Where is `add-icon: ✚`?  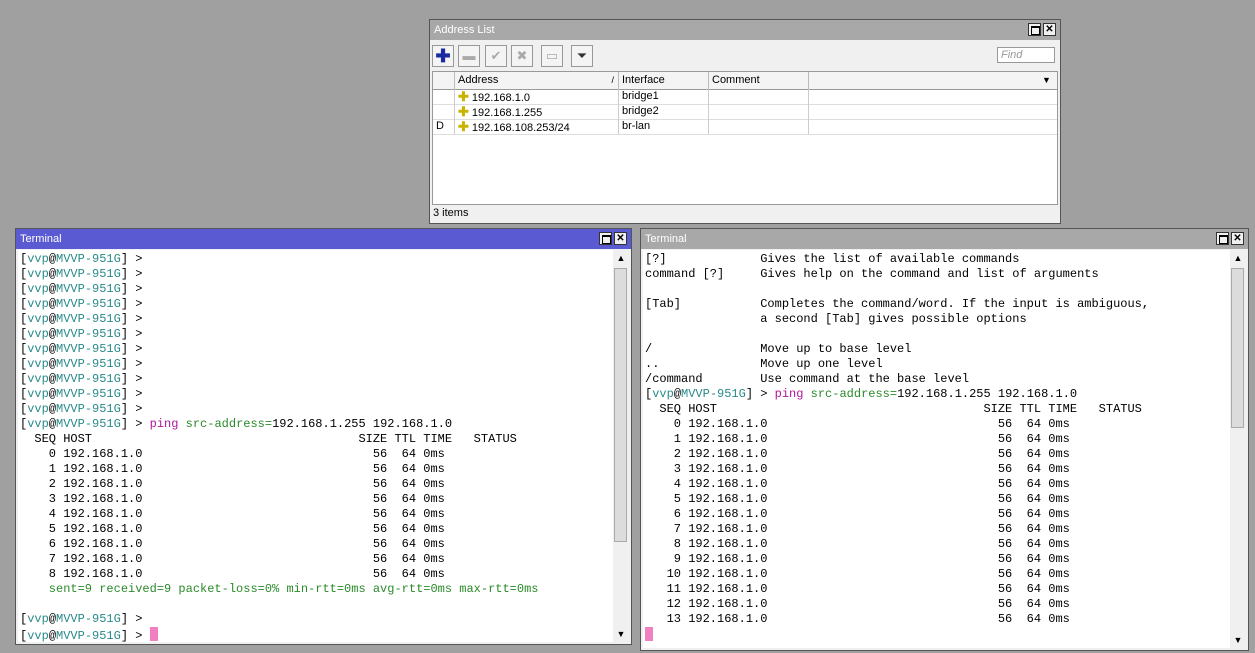 add-icon: ✚ is located at coordinates (443, 56).